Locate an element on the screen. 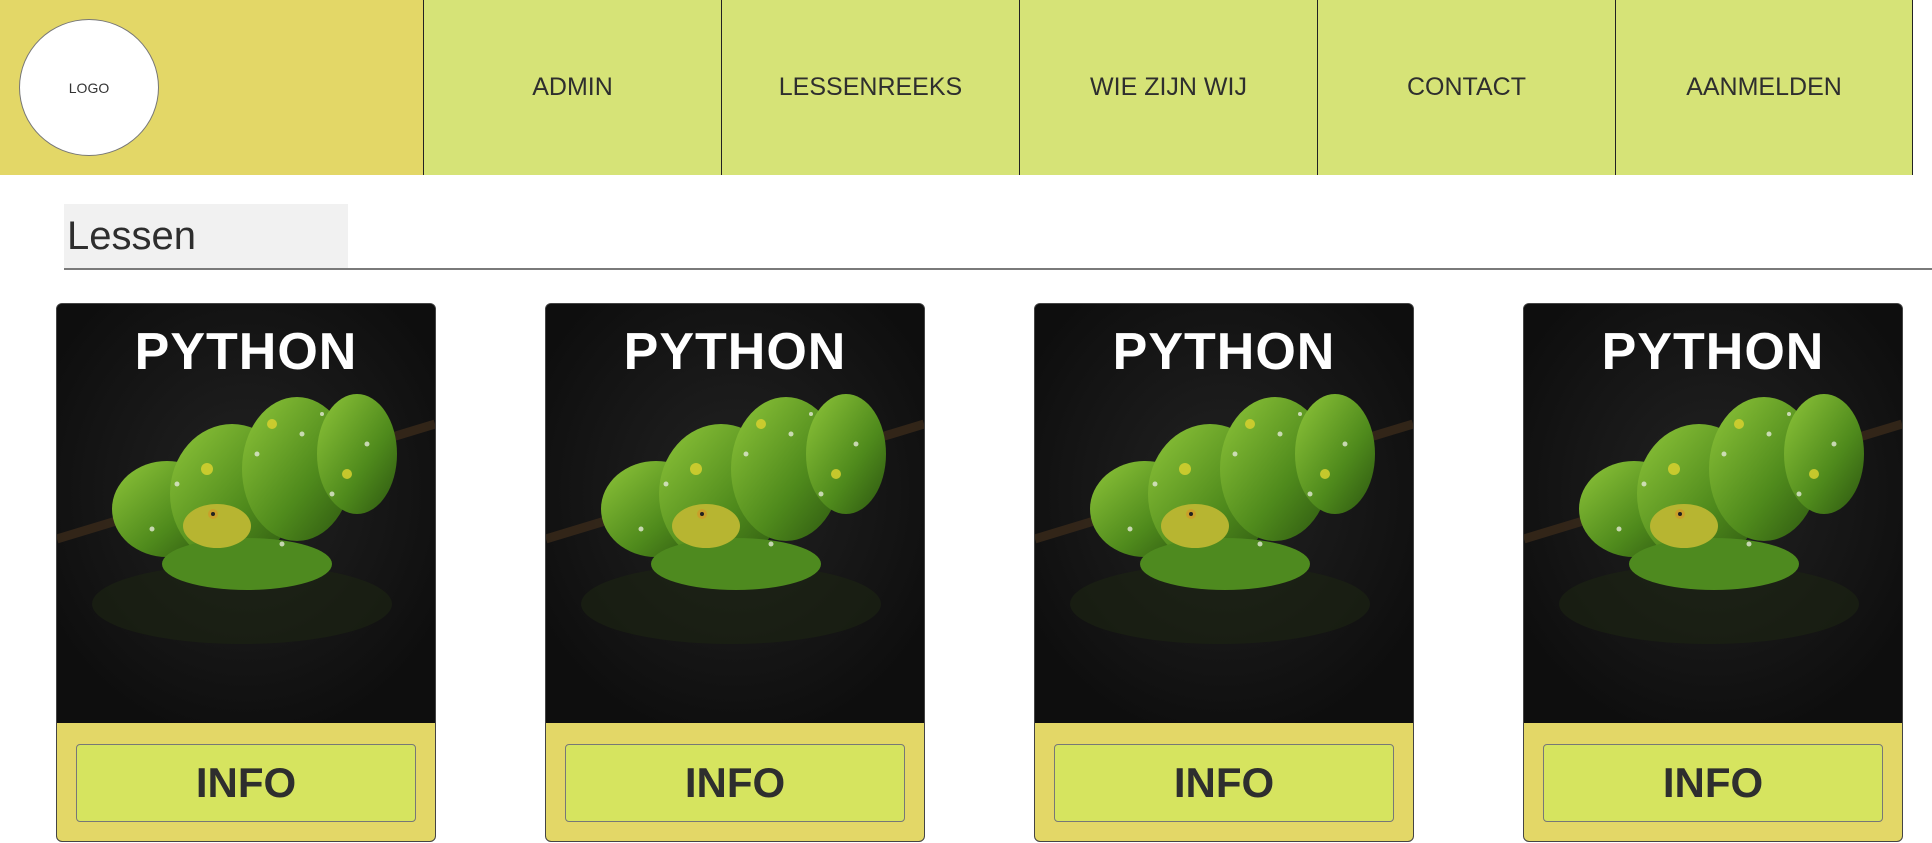 The height and width of the screenshot is (843, 1932). logo: LOGO is located at coordinates (89, 87).